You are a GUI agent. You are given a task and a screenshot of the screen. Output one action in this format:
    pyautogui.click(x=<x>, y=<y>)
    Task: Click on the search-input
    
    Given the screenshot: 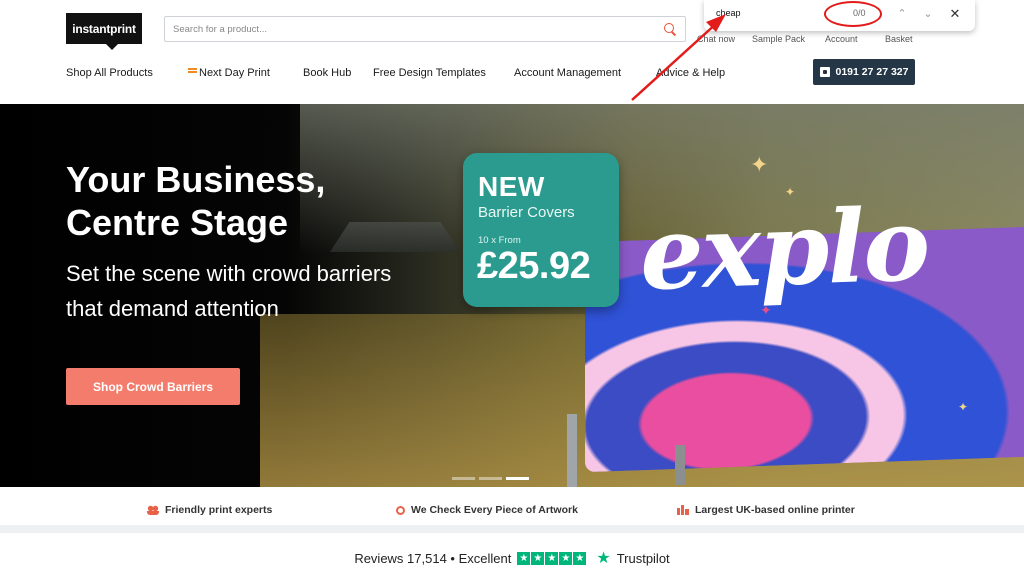 What is the action you would take?
    pyautogui.click(x=418, y=29)
    